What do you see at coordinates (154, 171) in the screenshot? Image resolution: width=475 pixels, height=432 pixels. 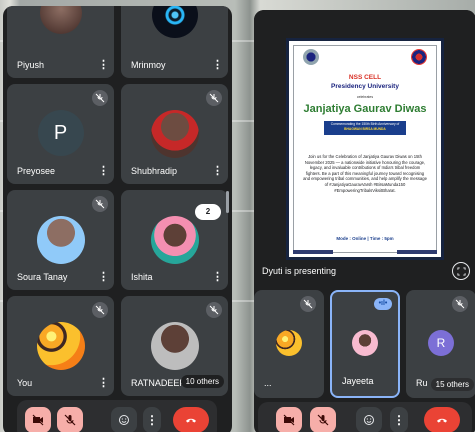 I see `participant-name: Shubhradip` at bounding box center [154, 171].